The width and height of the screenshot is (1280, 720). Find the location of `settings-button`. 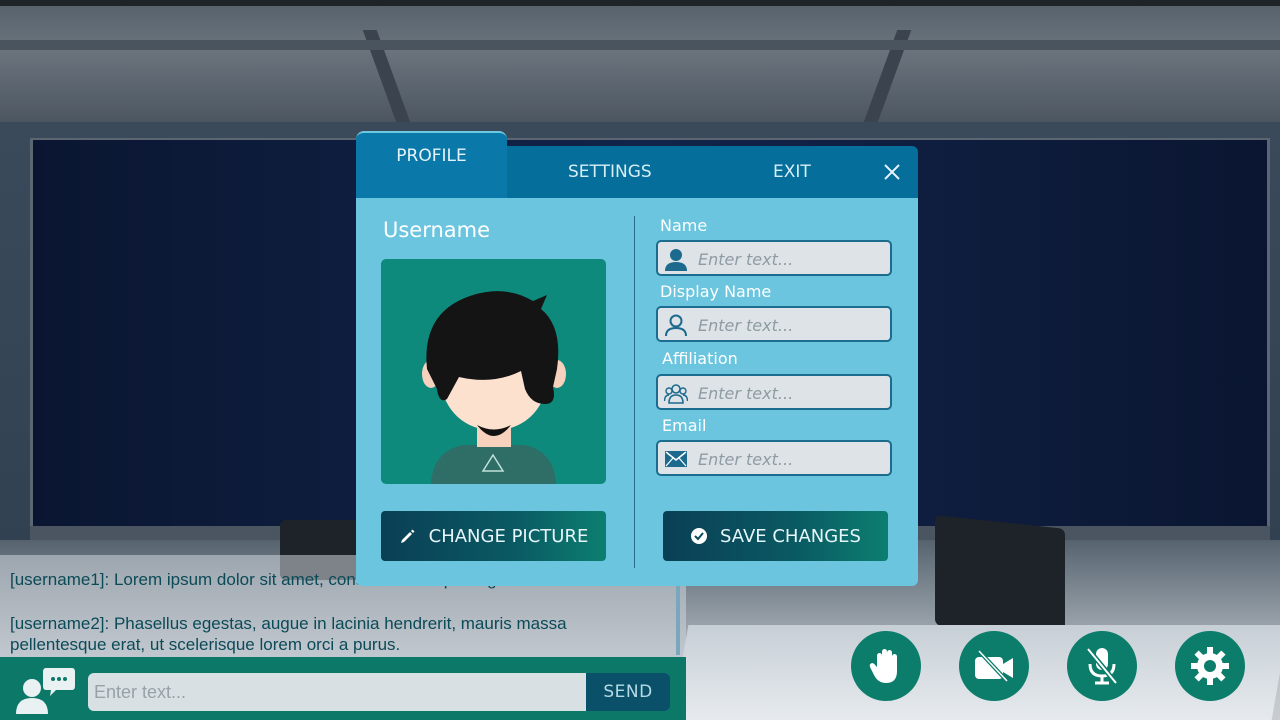

settings-button is located at coordinates (1210, 666).